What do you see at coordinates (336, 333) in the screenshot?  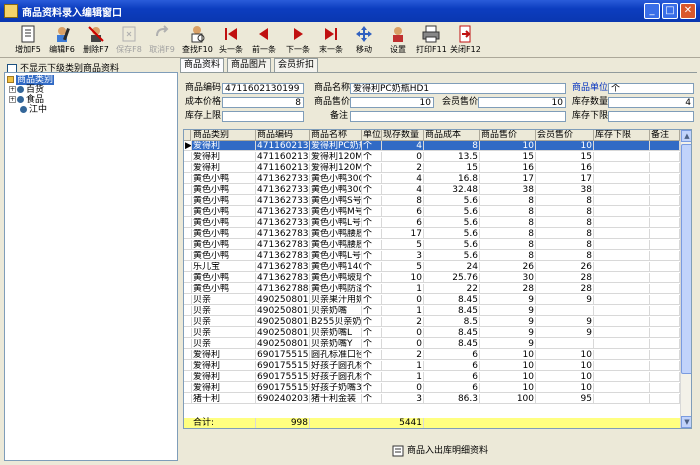 I see `table-cell: 贝亲奶嘴L` at bounding box center [336, 333].